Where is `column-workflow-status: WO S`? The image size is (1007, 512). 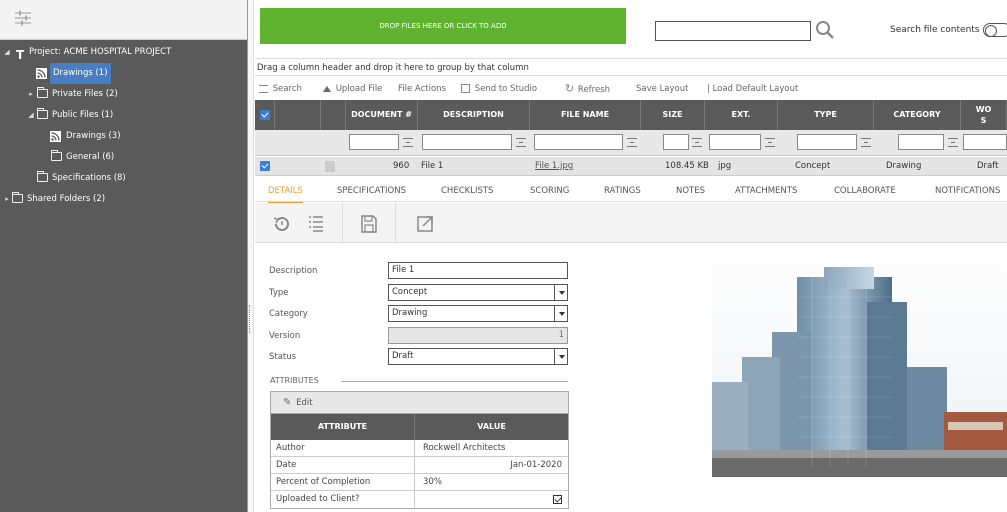 column-workflow-status: WO S is located at coordinates (984, 115).